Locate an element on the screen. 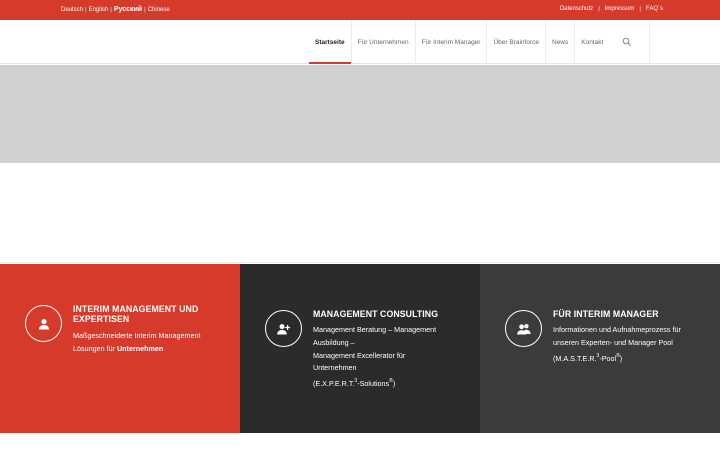 This screenshot has width=720, height=450. users-icon-circle is located at coordinates (523, 328).